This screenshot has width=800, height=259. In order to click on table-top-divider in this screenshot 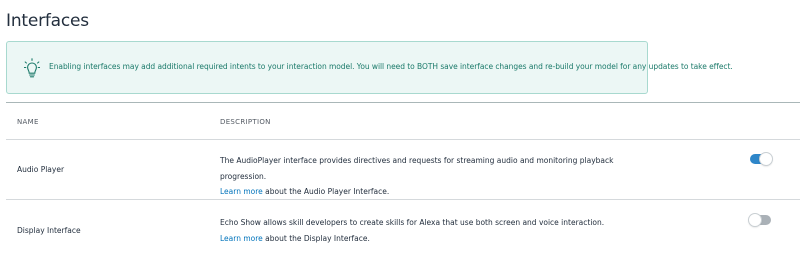, I will do `click(403, 102)`.